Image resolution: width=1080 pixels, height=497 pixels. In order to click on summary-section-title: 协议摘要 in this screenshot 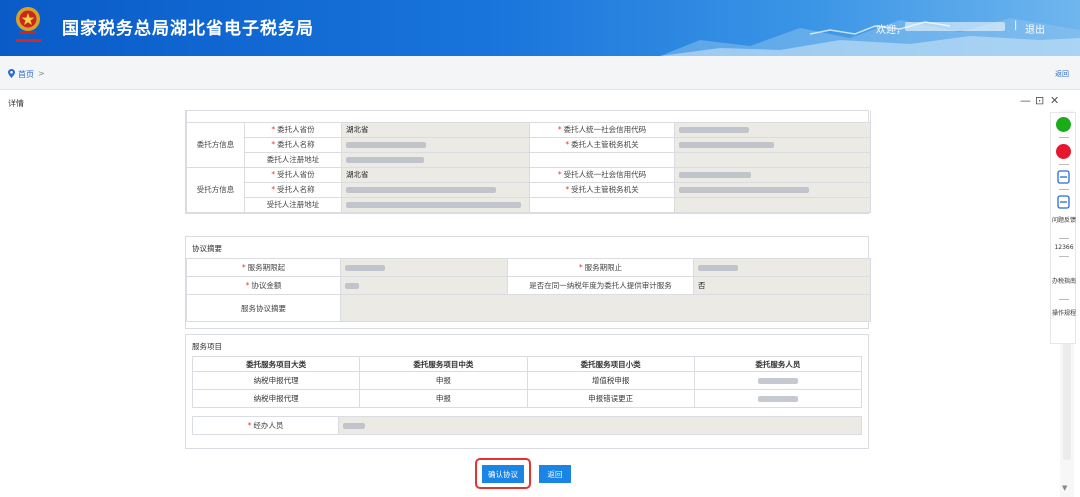, I will do `click(207, 248)`.